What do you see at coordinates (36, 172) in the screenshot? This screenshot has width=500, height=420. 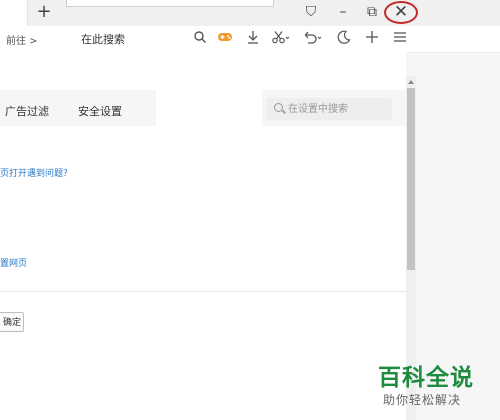 I see `page-problem-link: 页打开遇到问题？` at bounding box center [36, 172].